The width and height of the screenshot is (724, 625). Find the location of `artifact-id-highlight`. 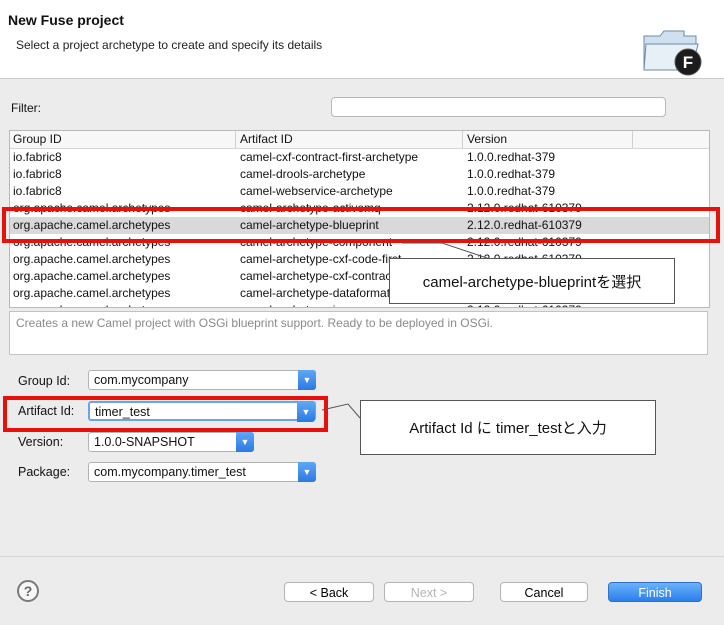

artifact-id-highlight is located at coordinates (165, 414).